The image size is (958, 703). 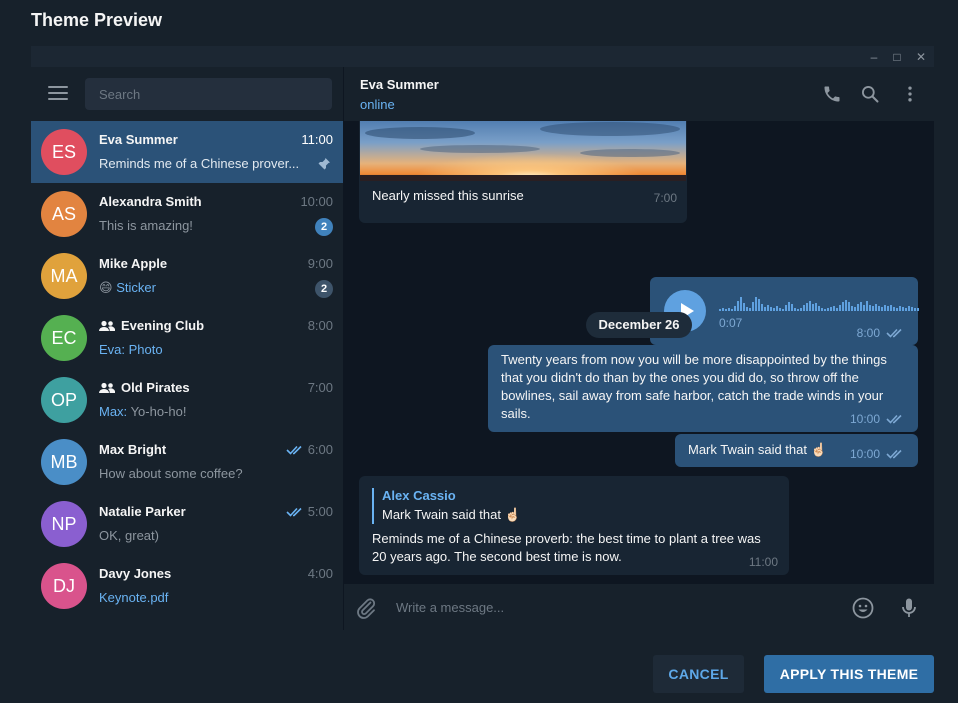 What do you see at coordinates (796, 450) in the screenshot?
I see `outgoing-message: Mark Twain said that ☝🏻 10:00` at bounding box center [796, 450].